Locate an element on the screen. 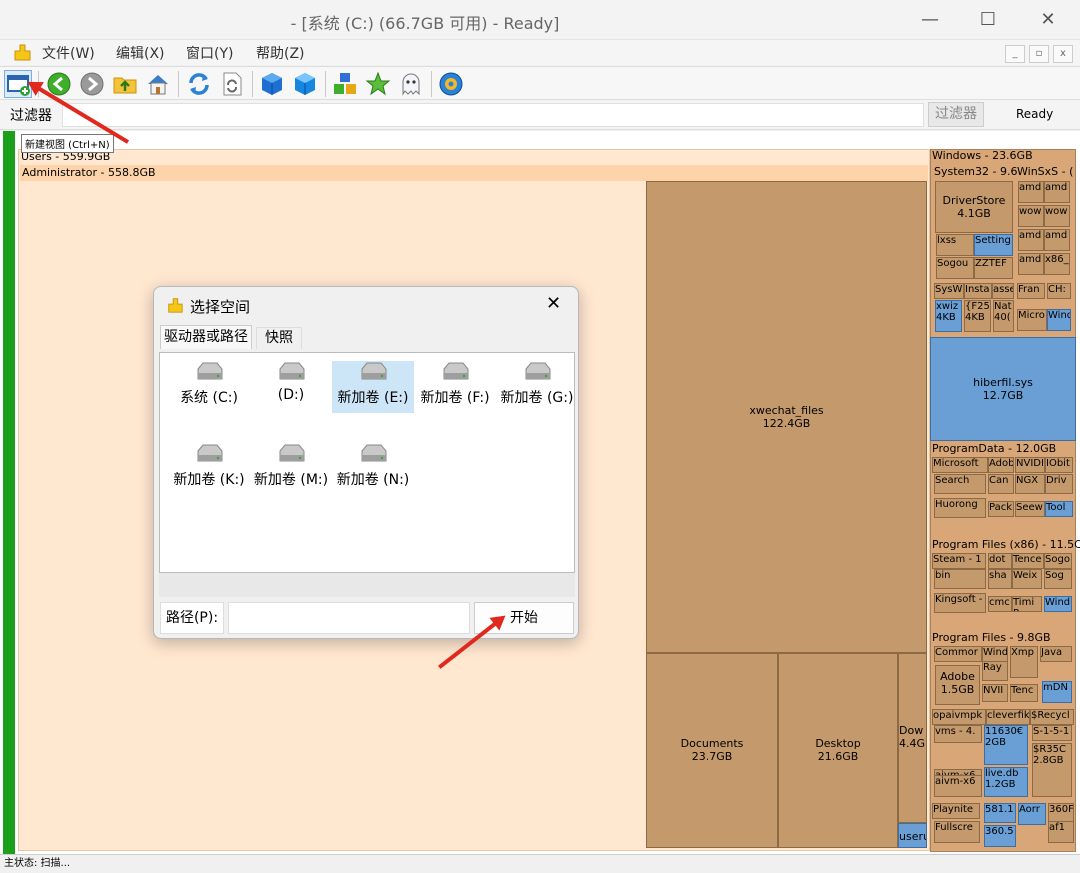 The height and width of the screenshot is (873, 1080). treemap-cell: lxss is located at coordinates (955, 245).